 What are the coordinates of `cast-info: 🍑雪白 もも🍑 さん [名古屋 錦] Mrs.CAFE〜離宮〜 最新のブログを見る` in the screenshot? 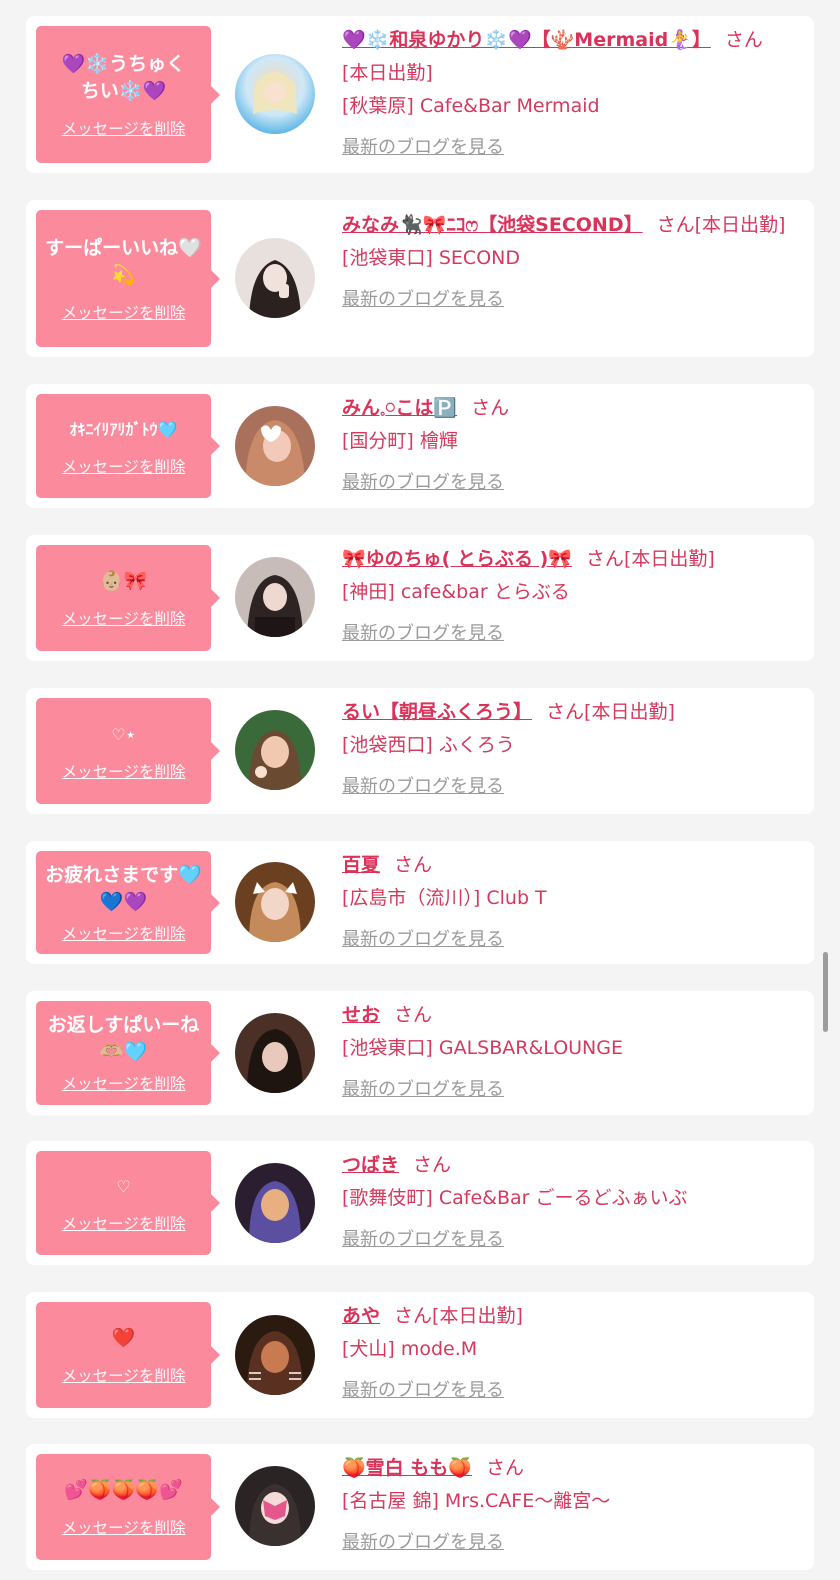 It's located at (571, 1505).